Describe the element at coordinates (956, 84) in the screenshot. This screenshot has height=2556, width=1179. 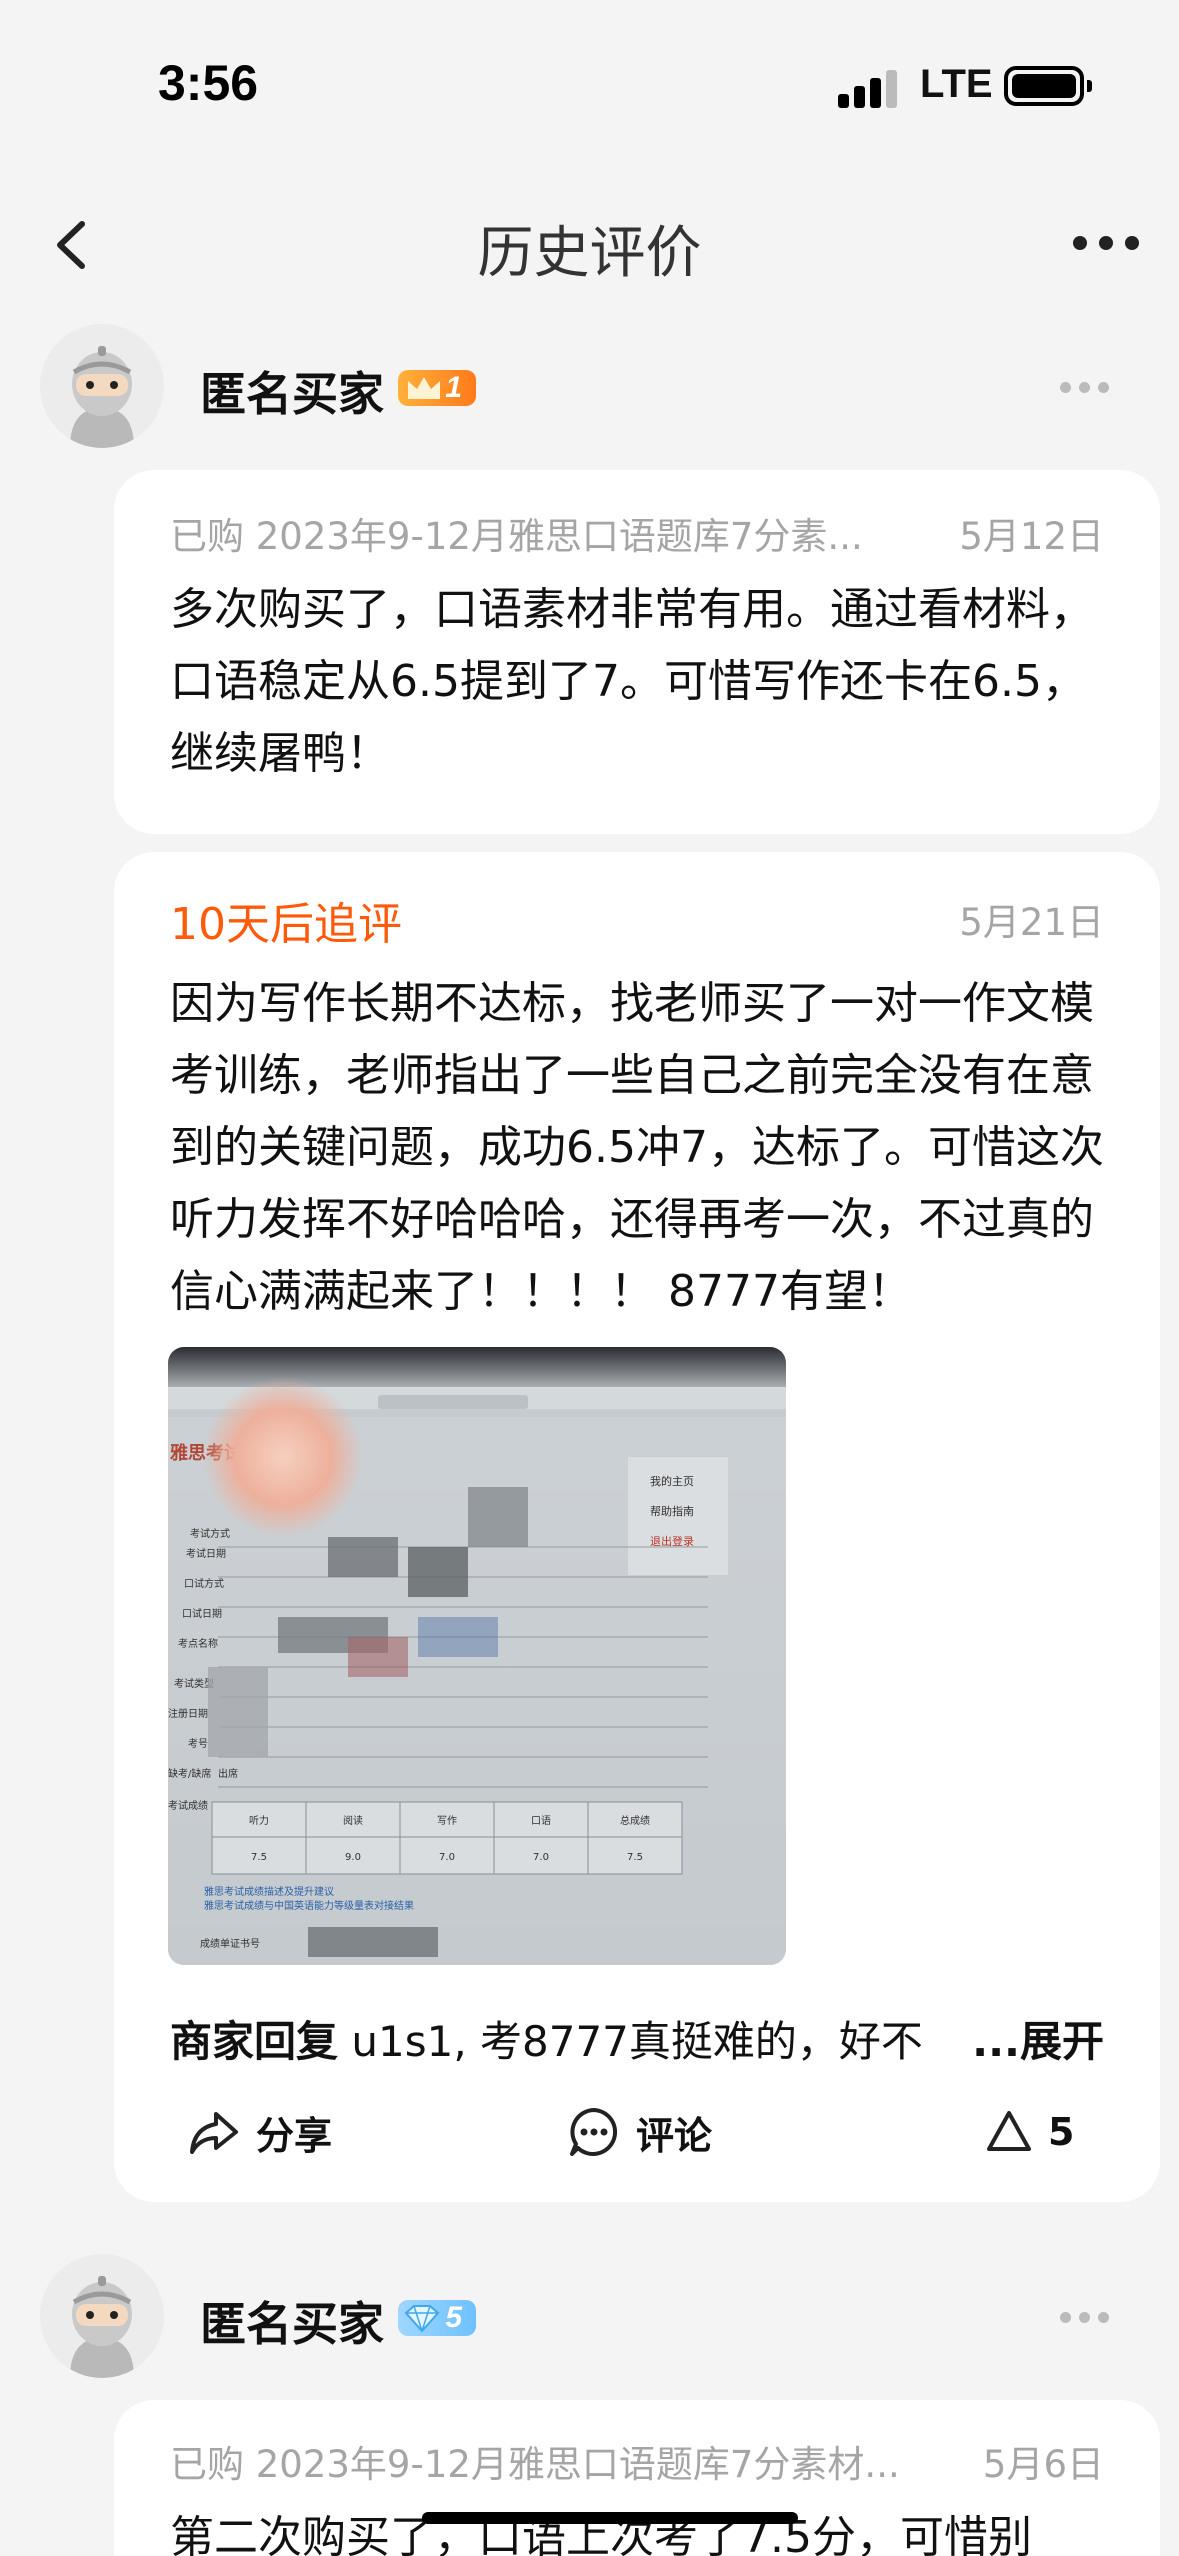
I see `network-label: LTE` at that location.